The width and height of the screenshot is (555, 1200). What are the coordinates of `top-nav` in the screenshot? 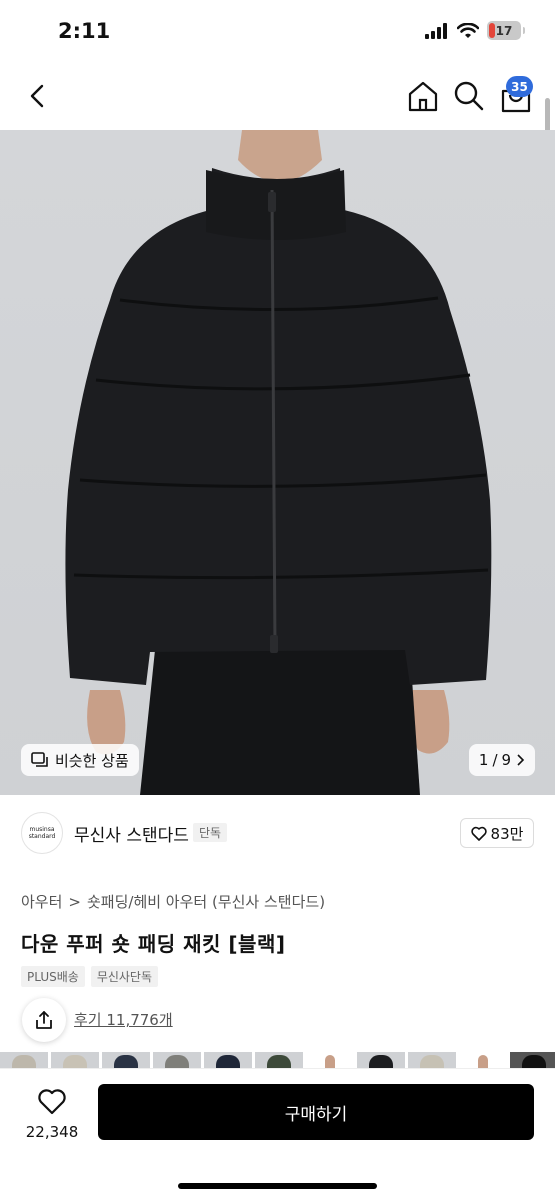 It's located at (277, 96).